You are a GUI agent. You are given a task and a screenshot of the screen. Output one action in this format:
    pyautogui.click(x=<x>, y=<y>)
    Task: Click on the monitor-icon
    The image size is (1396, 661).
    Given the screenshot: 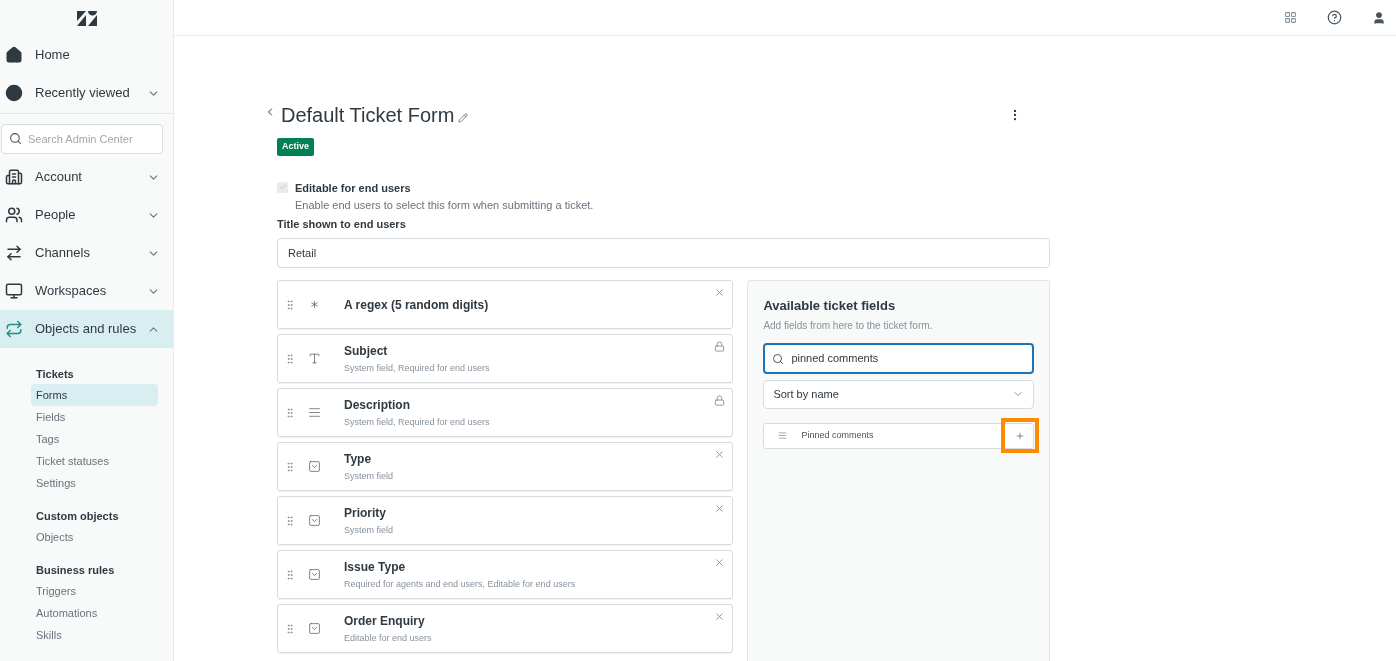 What is the action you would take?
    pyautogui.click(x=14, y=291)
    